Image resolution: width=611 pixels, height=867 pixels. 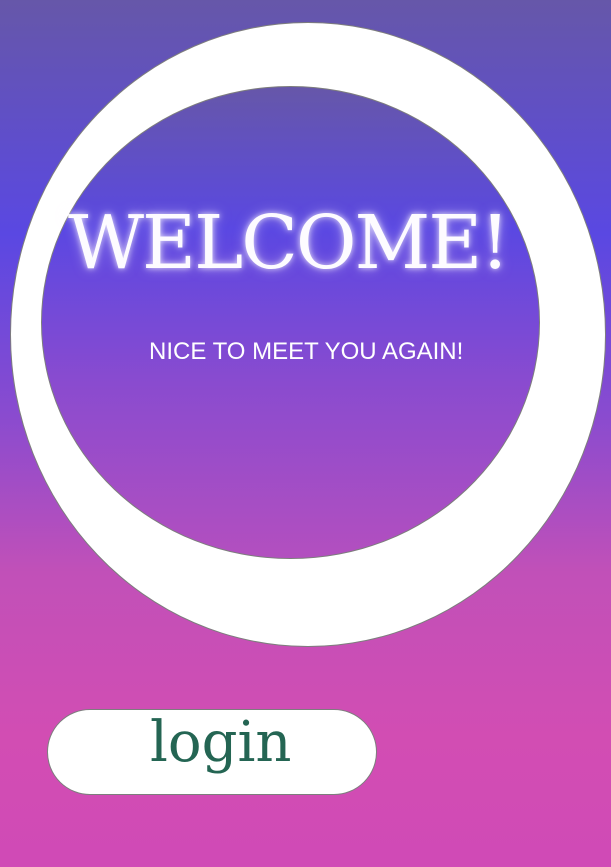 I want to click on login-button-label: login, so click(x=221, y=742).